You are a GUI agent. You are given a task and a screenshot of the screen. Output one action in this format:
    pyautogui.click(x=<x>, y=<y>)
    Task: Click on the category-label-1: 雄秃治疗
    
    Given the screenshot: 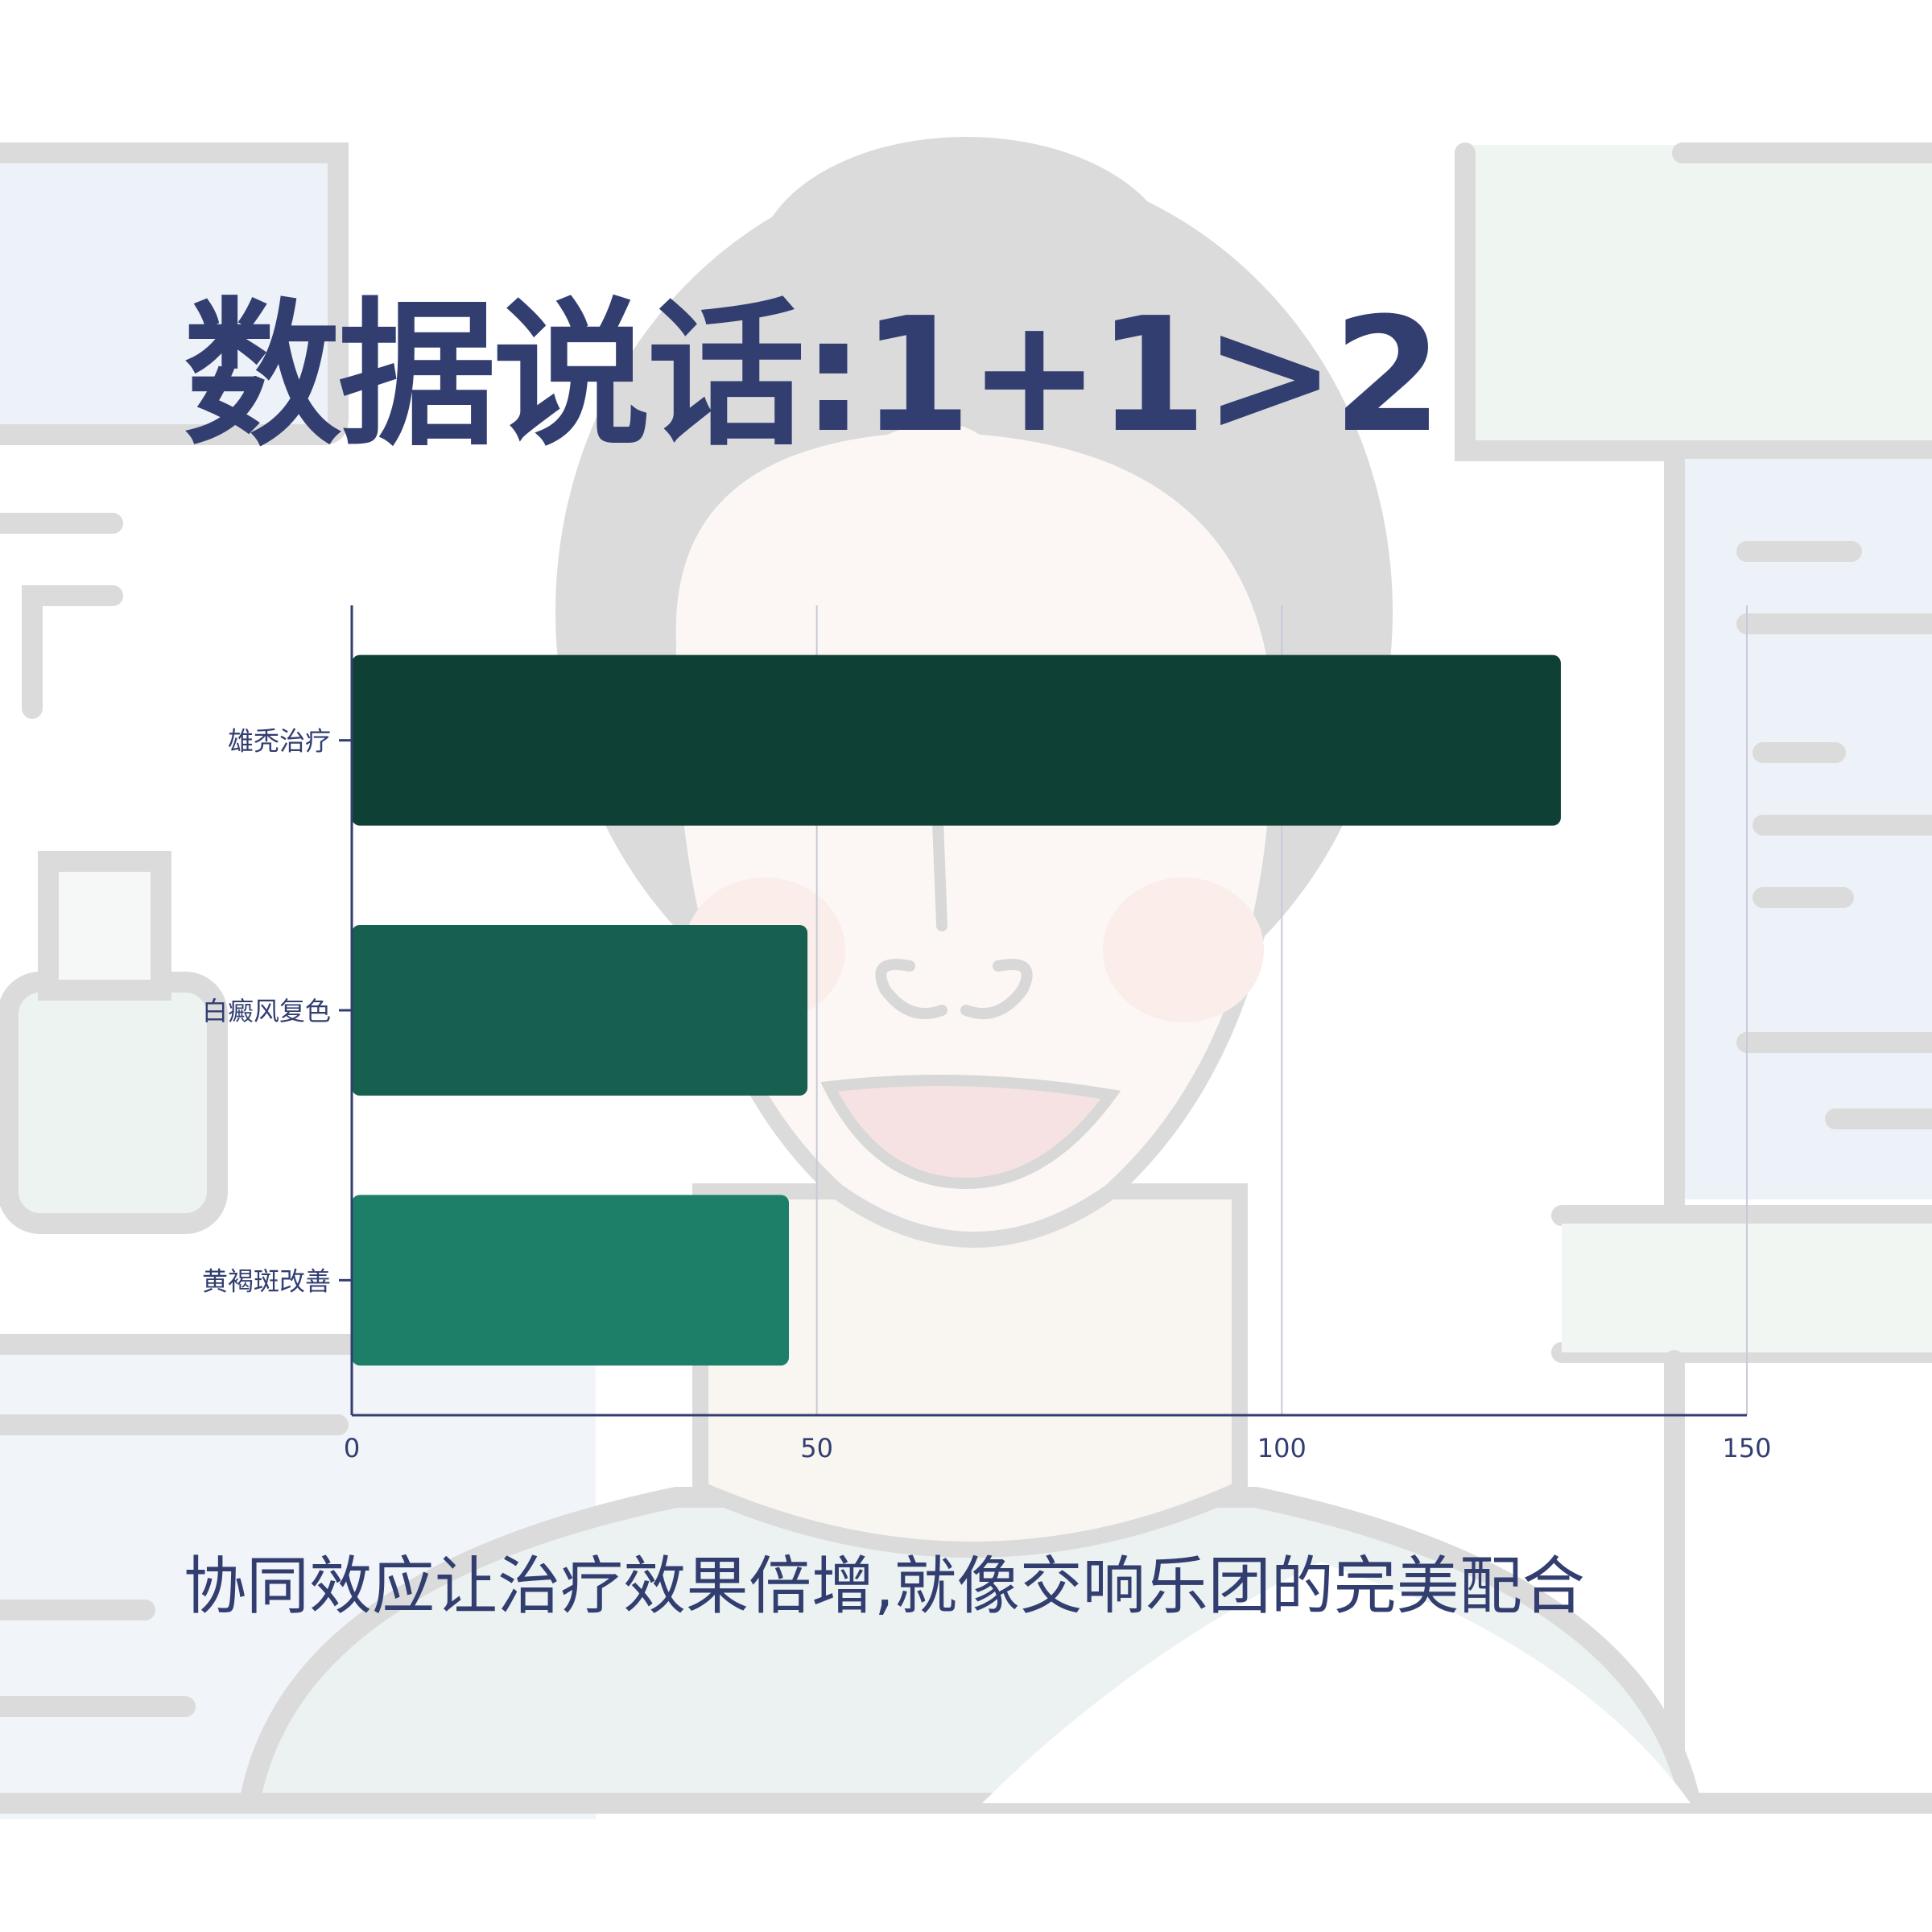 What is the action you would take?
    pyautogui.click(x=279, y=741)
    